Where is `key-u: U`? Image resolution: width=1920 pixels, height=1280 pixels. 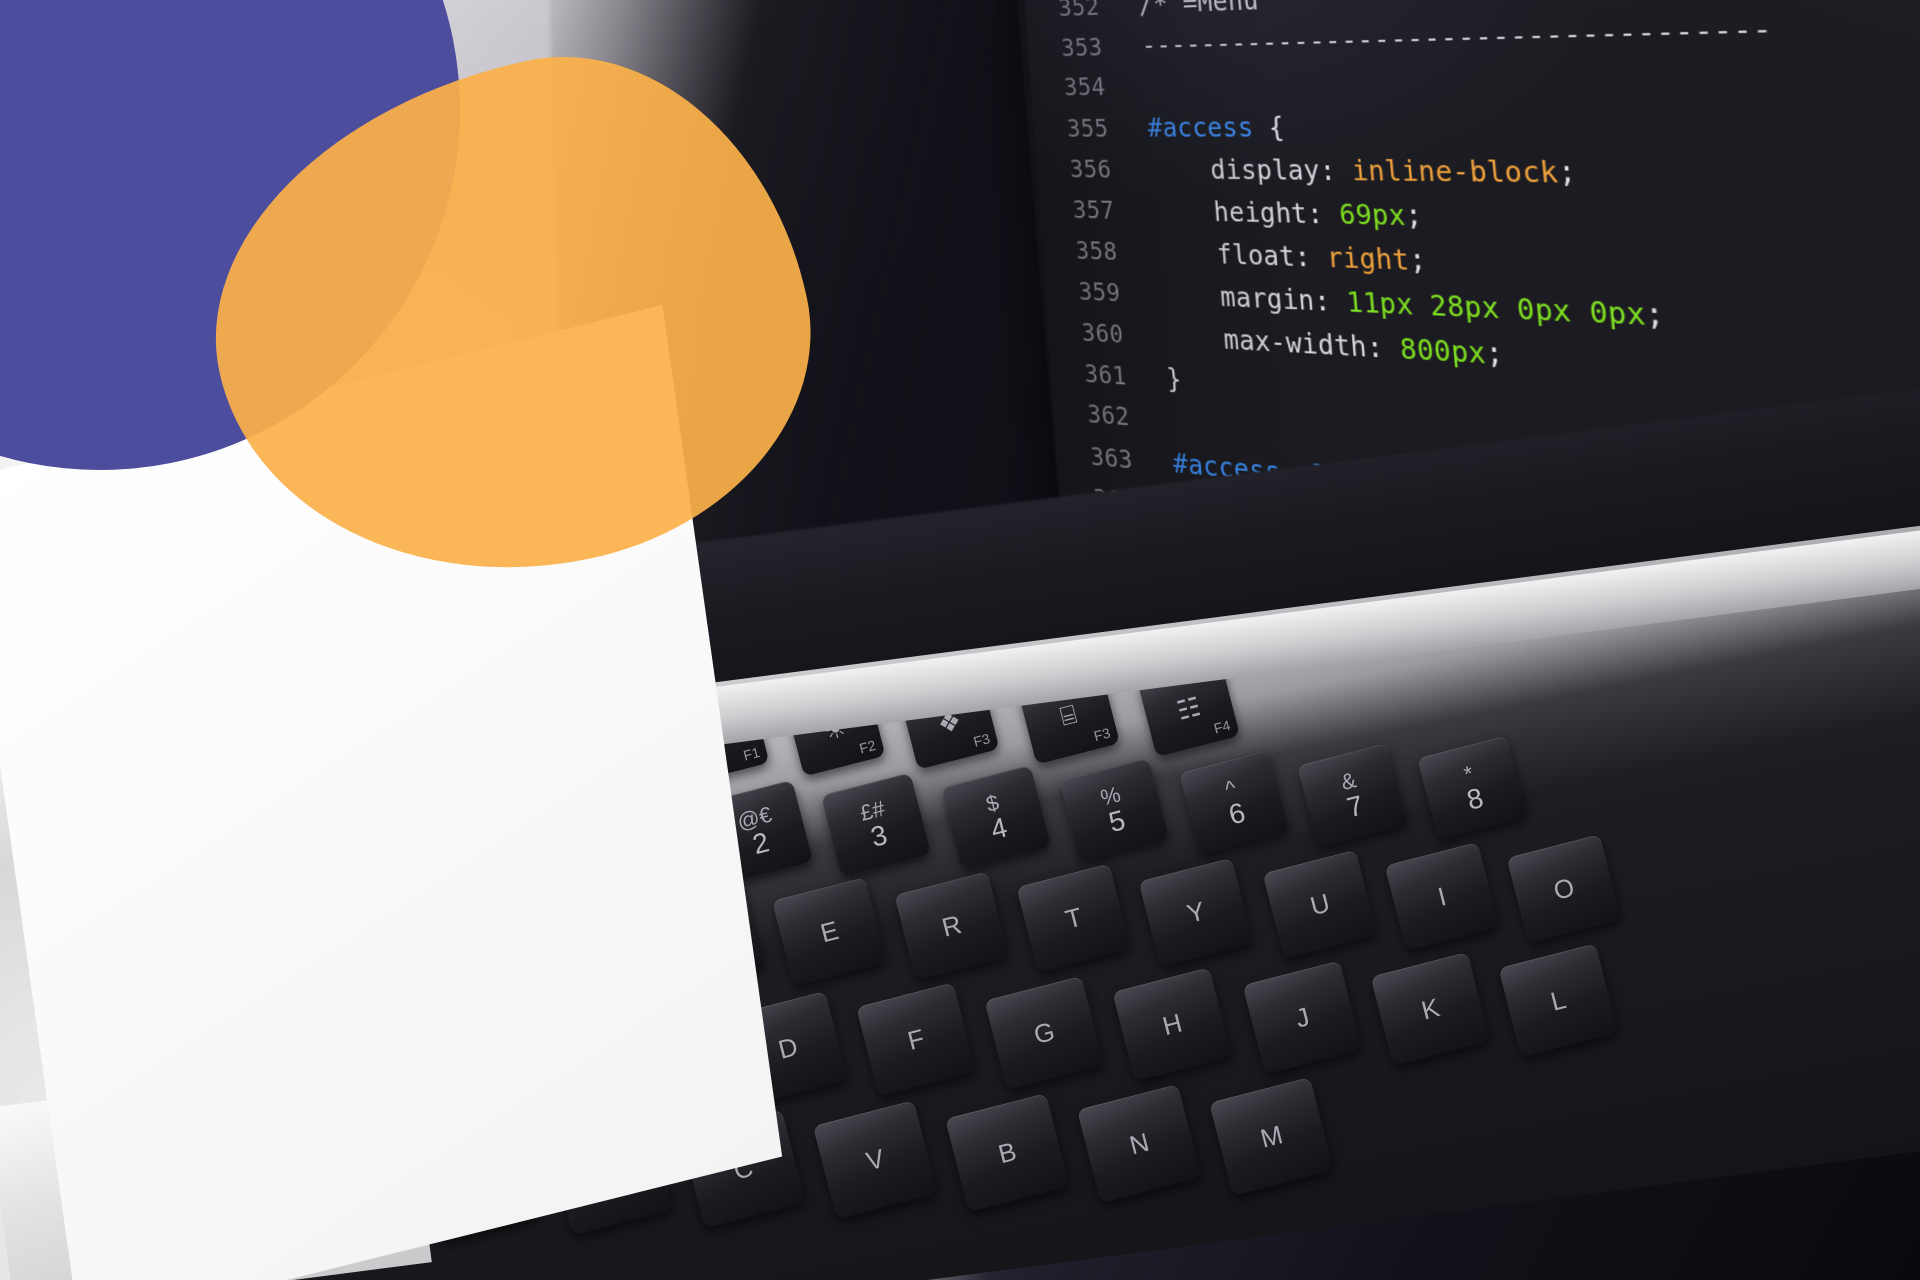 key-u: U is located at coordinates (1320, 904).